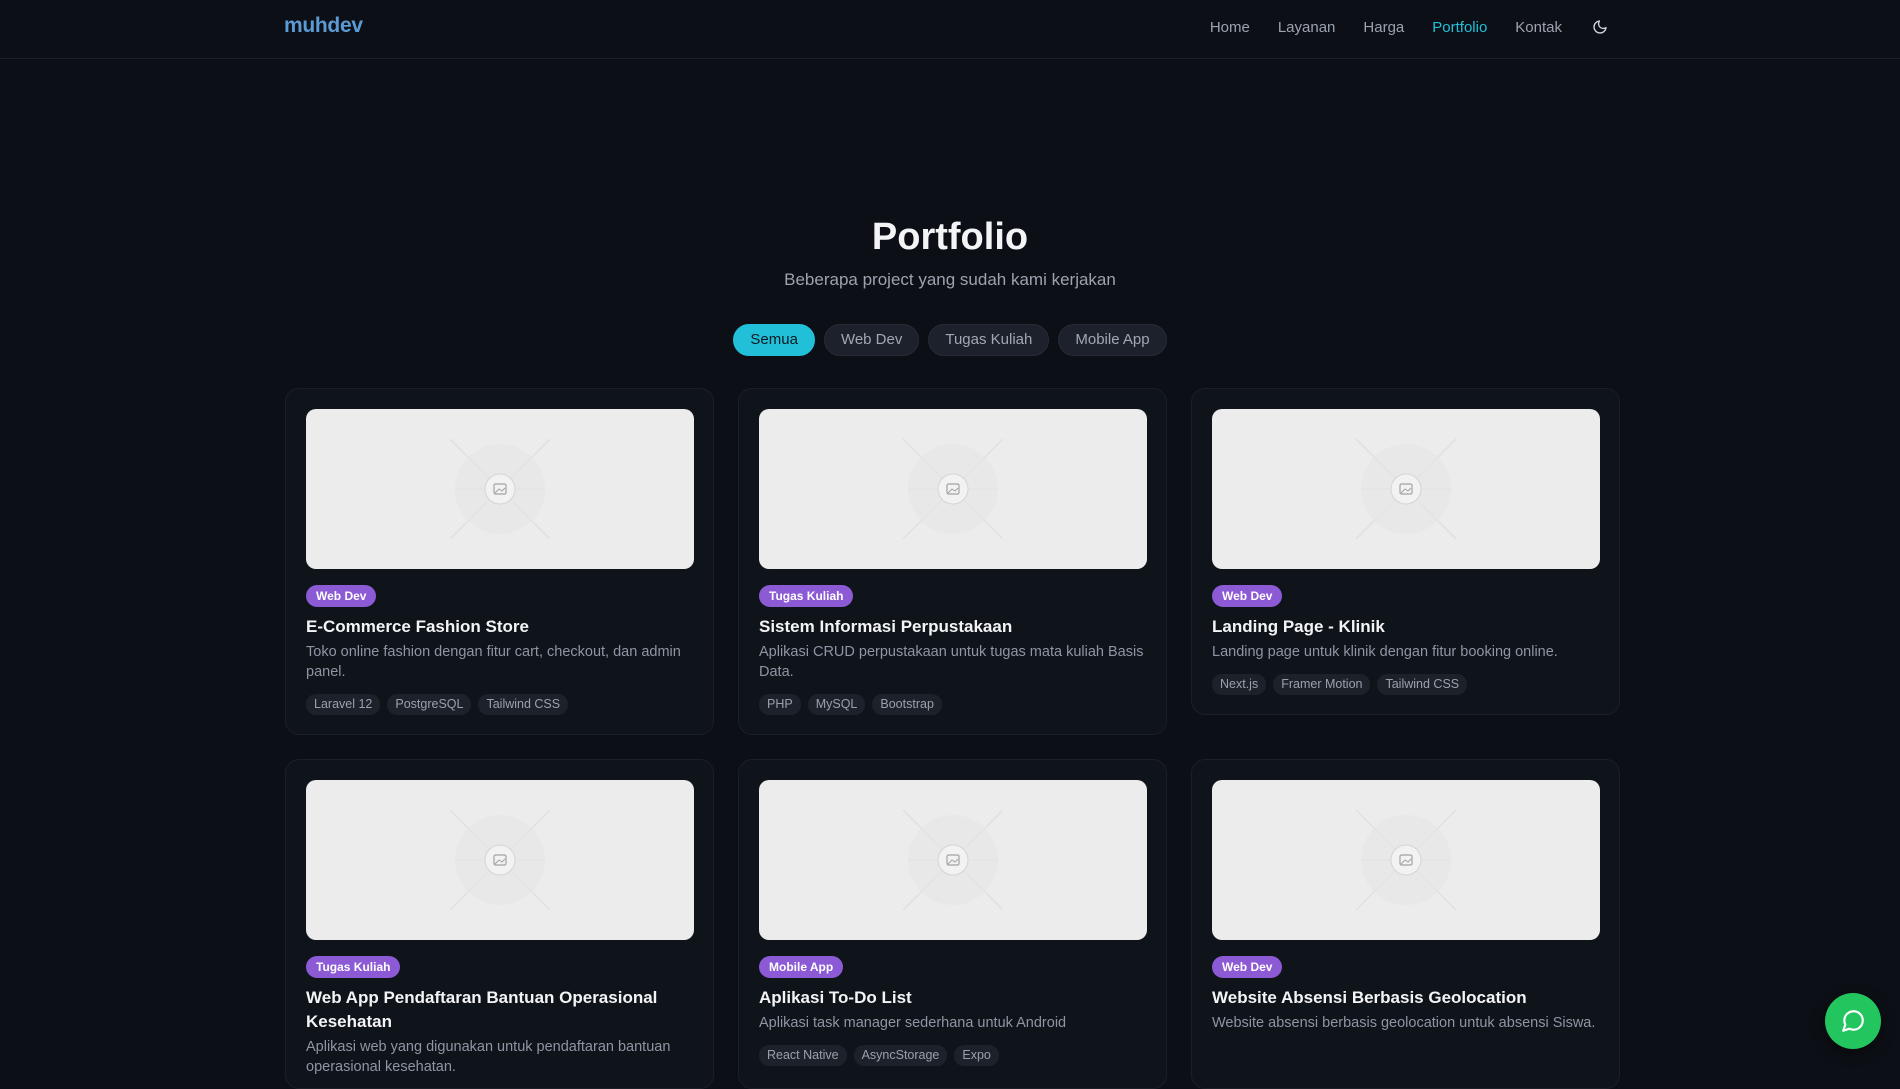 The image size is (1900, 1089). I want to click on tech-tag: PHP, so click(780, 704).